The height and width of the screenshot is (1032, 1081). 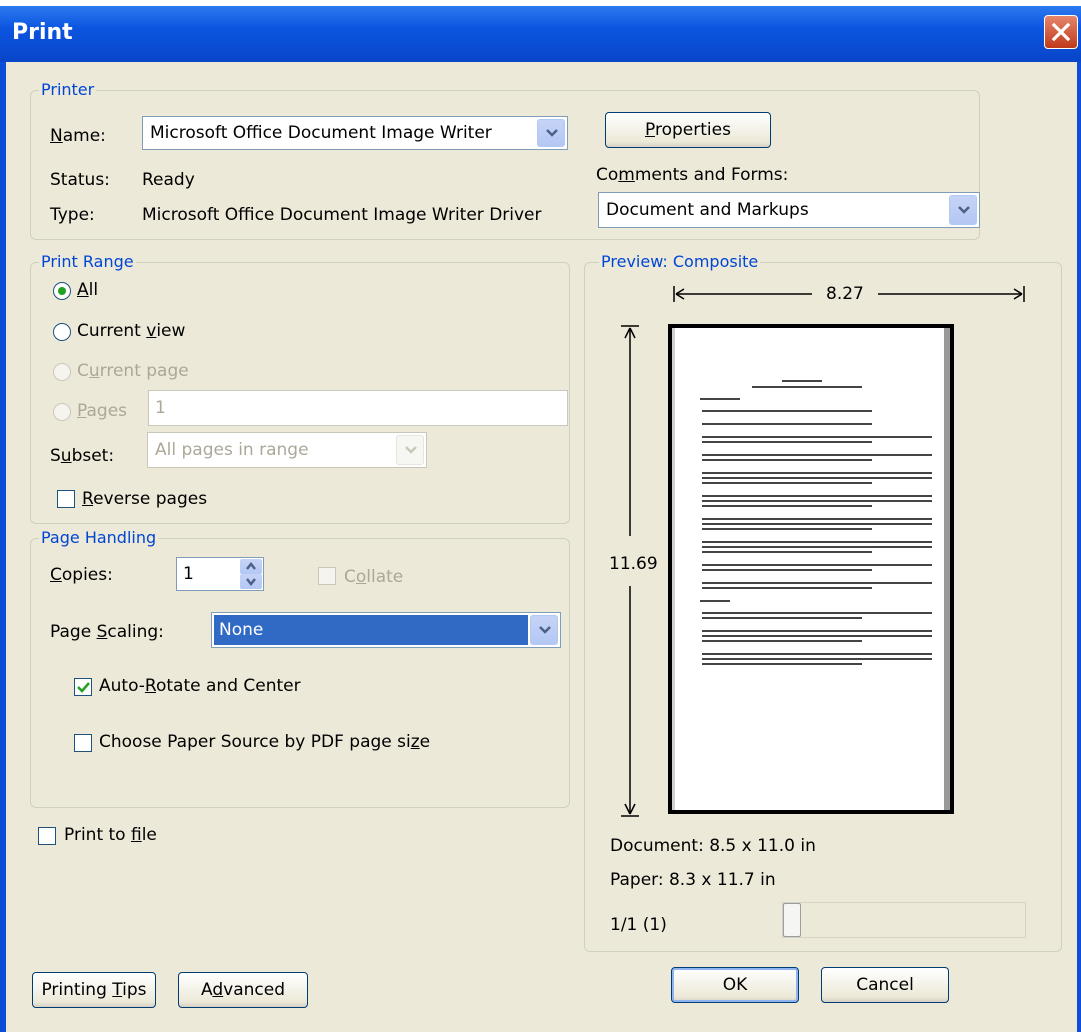 I want to click on ok-button: OK, so click(x=735, y=985).